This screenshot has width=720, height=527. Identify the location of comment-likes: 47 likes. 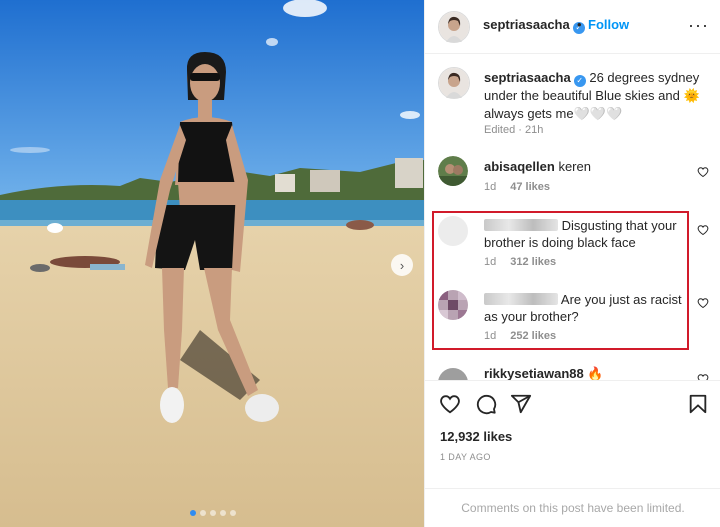
(530, 187).